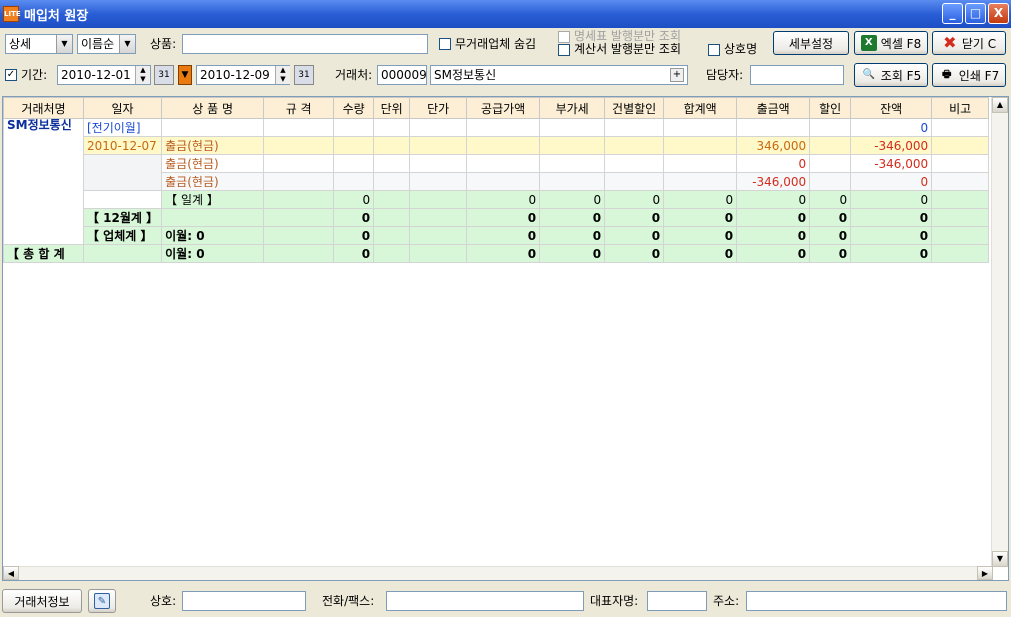  I want to click on grand-total-row: 【 총 합 계 이월: 0 0 0 0 0 0 0 0 0, so click(496, 253).